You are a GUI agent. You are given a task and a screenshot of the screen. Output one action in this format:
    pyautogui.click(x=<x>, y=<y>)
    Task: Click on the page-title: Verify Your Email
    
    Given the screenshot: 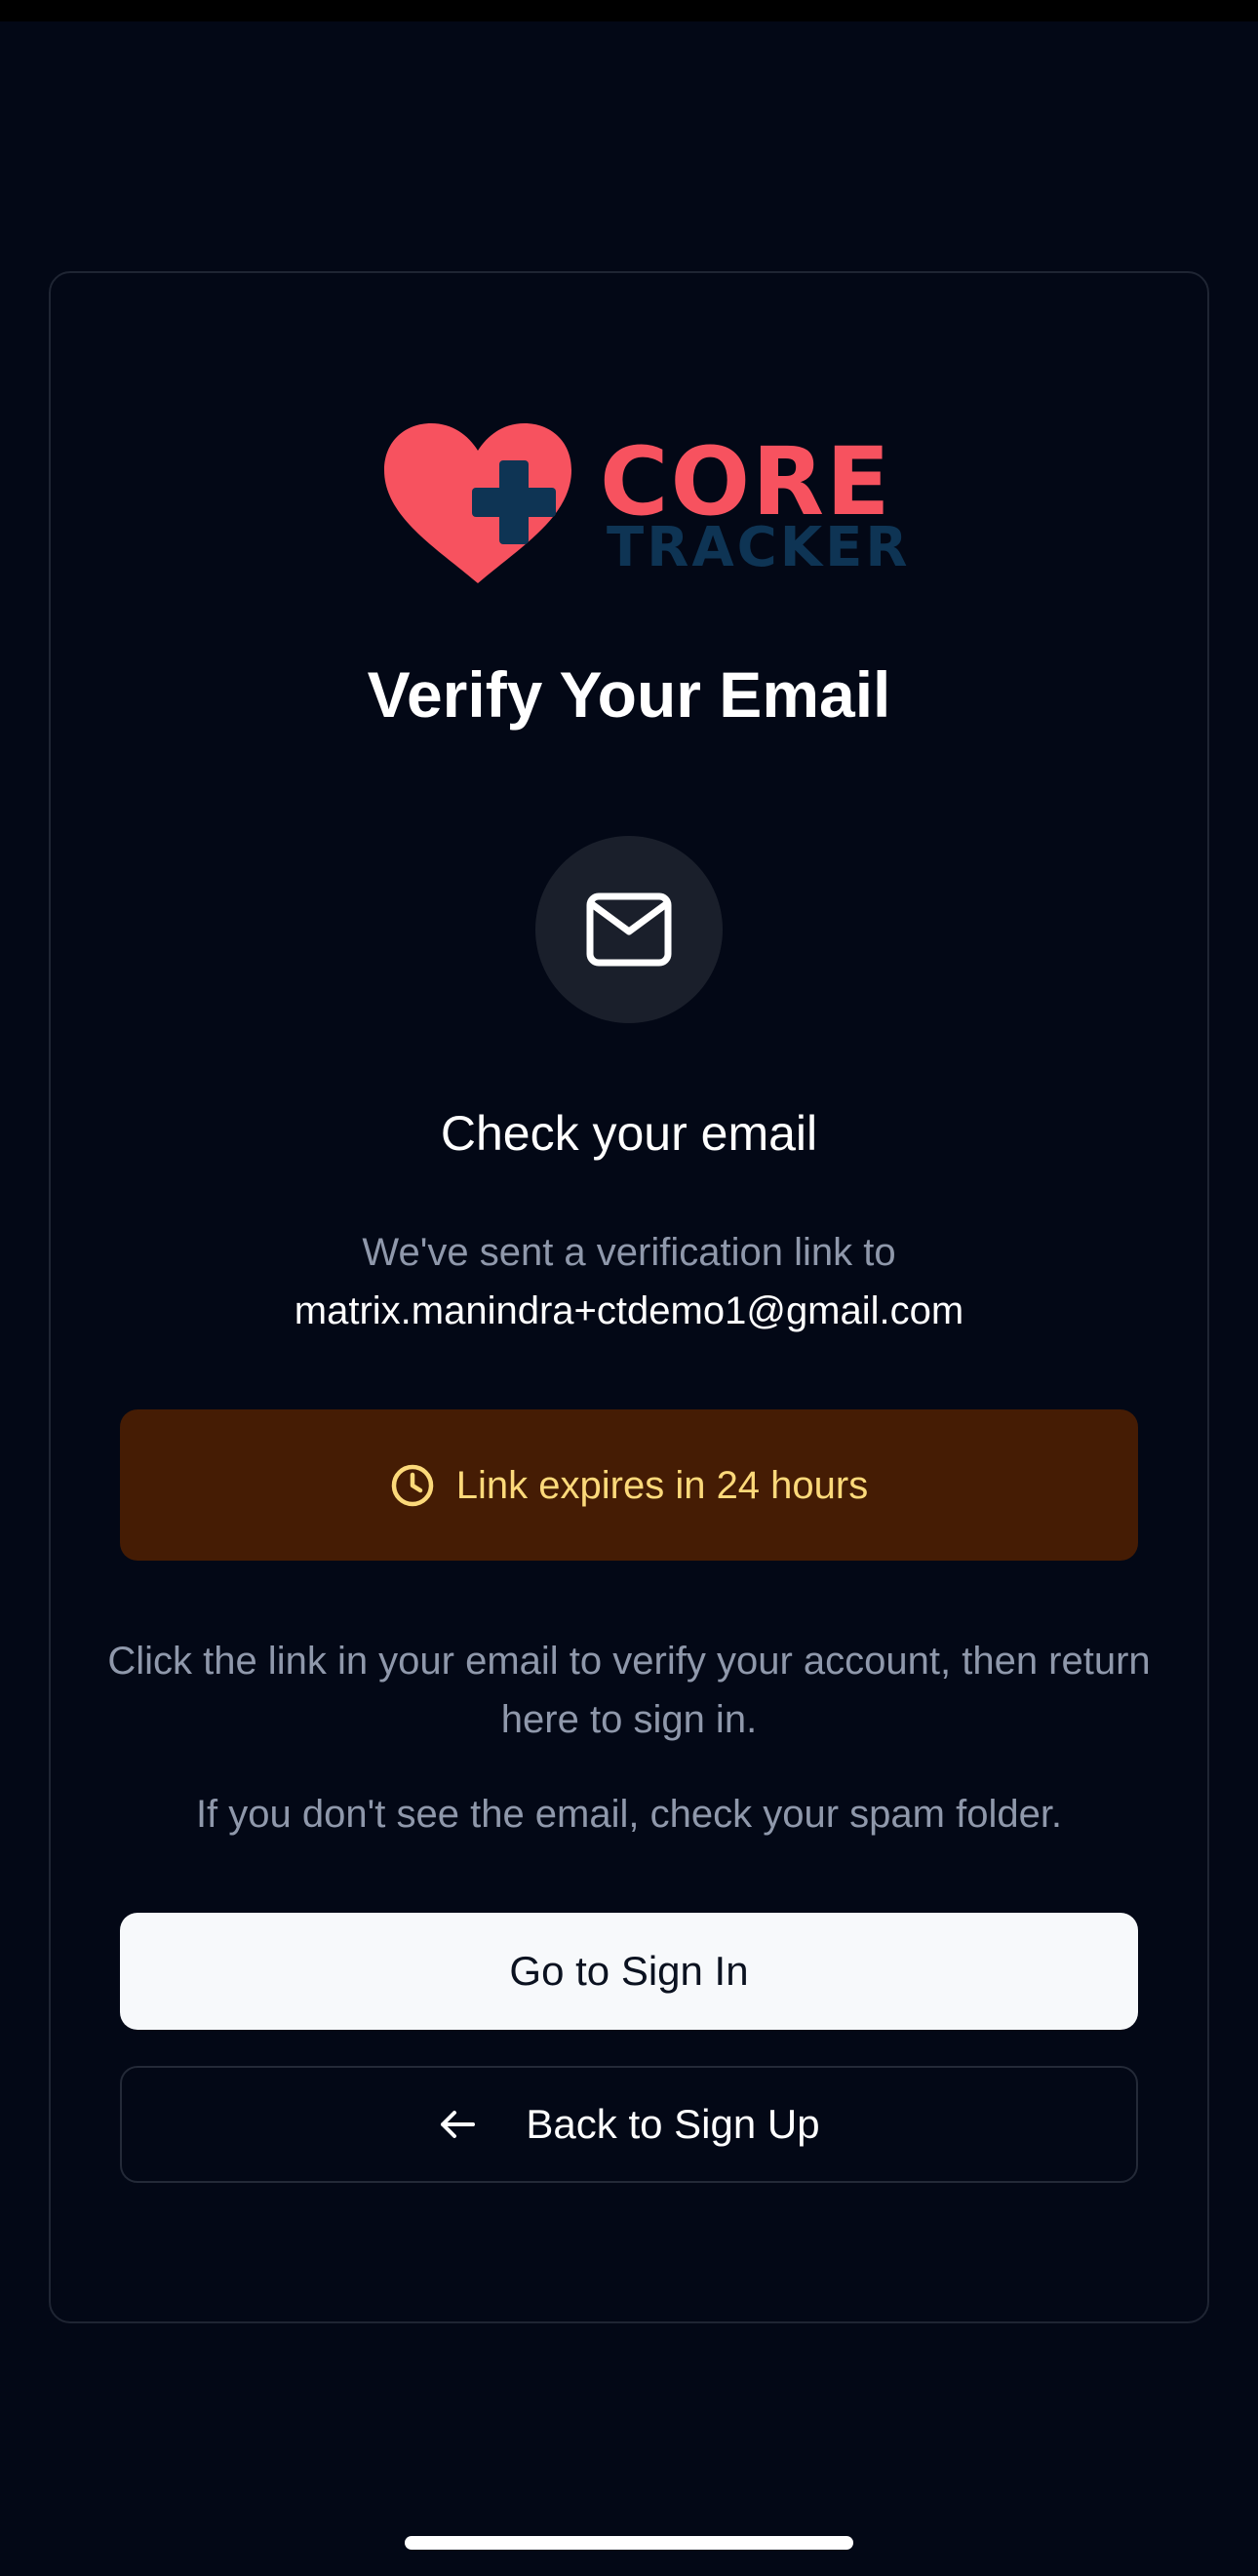 What is the action you would take?
    pyautogui.click(x=629, y=694)
    